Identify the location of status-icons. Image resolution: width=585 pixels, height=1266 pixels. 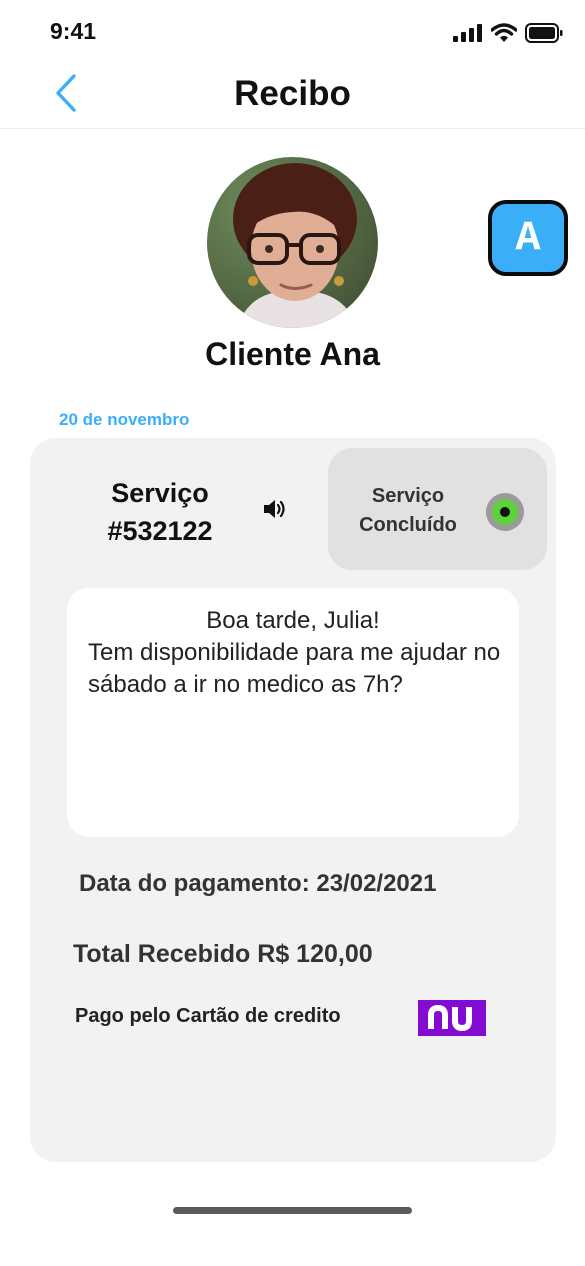
(508, 33).